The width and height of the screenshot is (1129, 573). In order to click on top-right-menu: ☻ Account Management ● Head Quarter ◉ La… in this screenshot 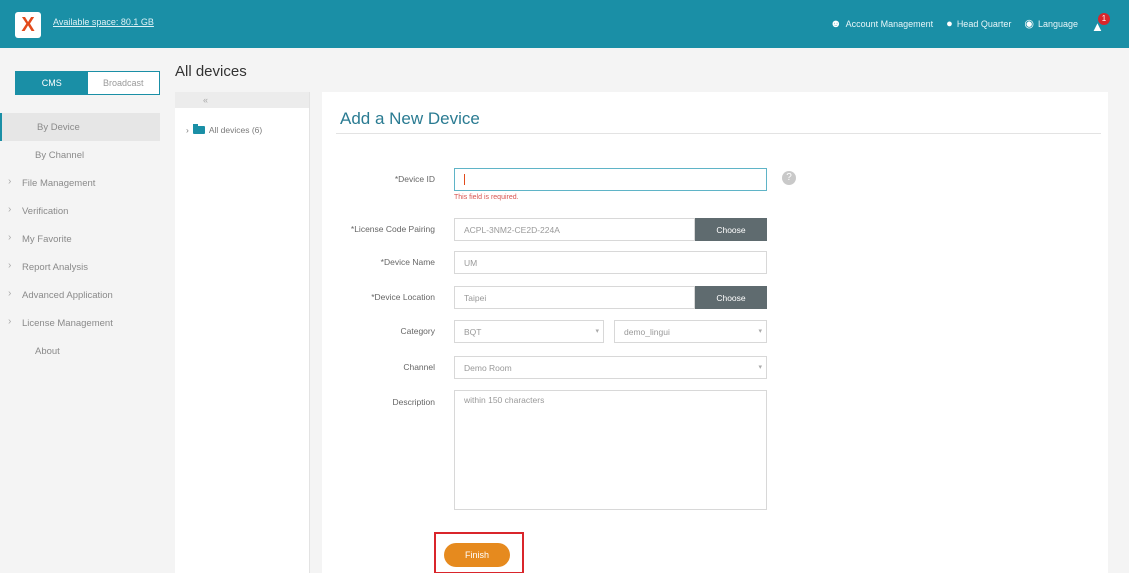, I will do `click(970, 24)`.